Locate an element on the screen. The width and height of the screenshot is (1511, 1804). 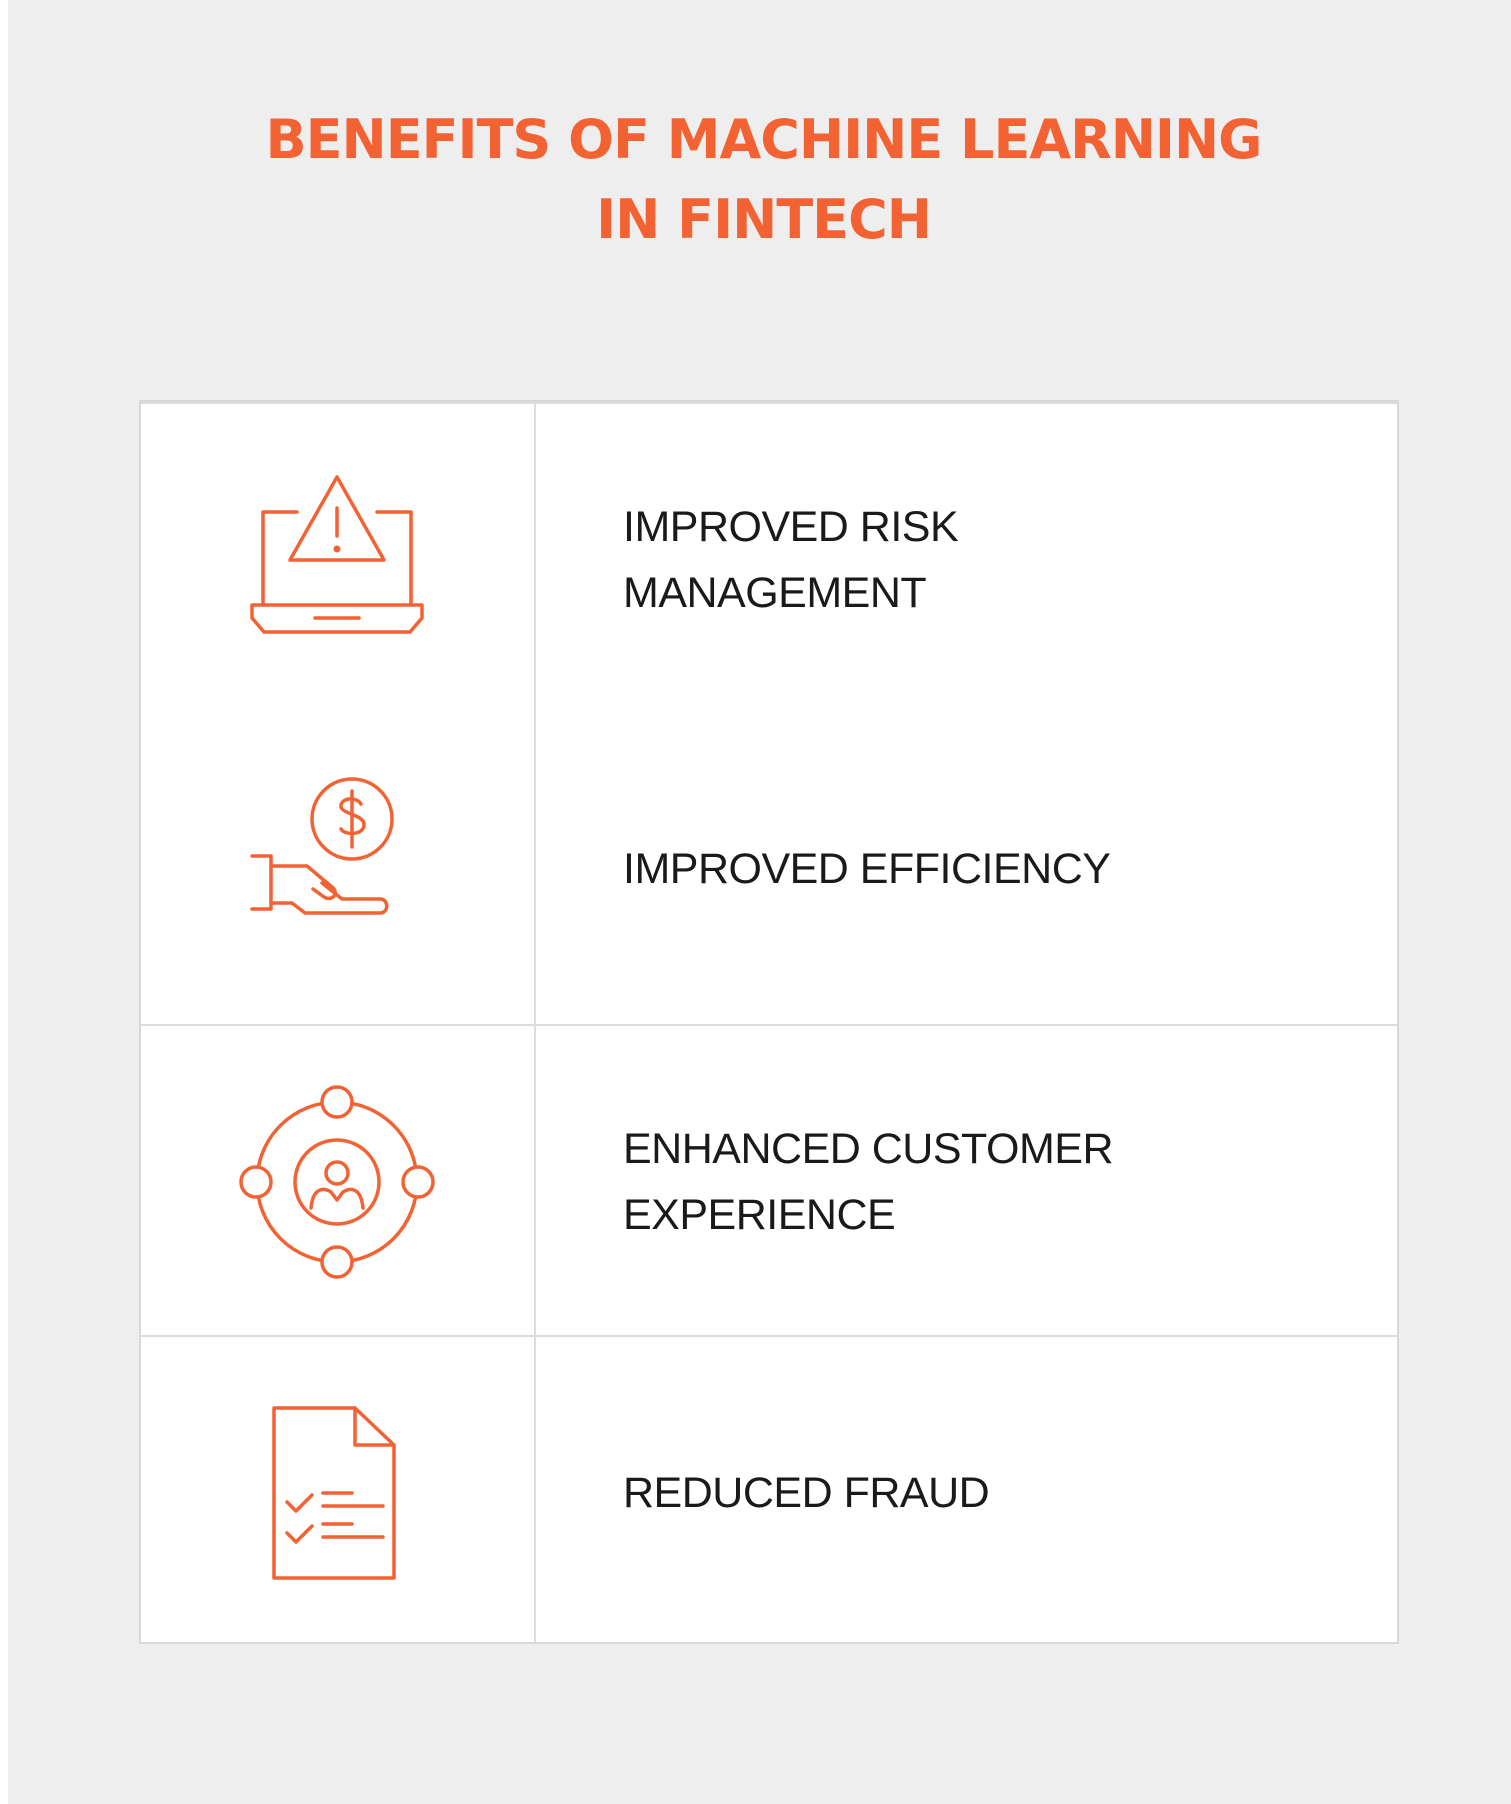
benefit-label: ENHANCED CUSTOMER EXPERIENCE is located at coordinates (868, 1181).